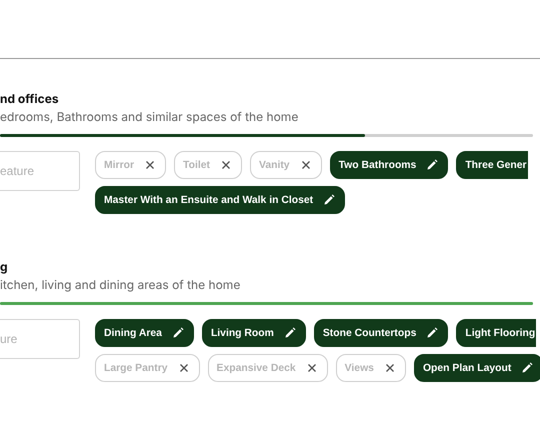 The height and width of the screenshot is (424, 540). What do you see at coordinates (40, 339) in the screenshot?
I see `feature-input-field: ure` at bounding box center [40, 339].